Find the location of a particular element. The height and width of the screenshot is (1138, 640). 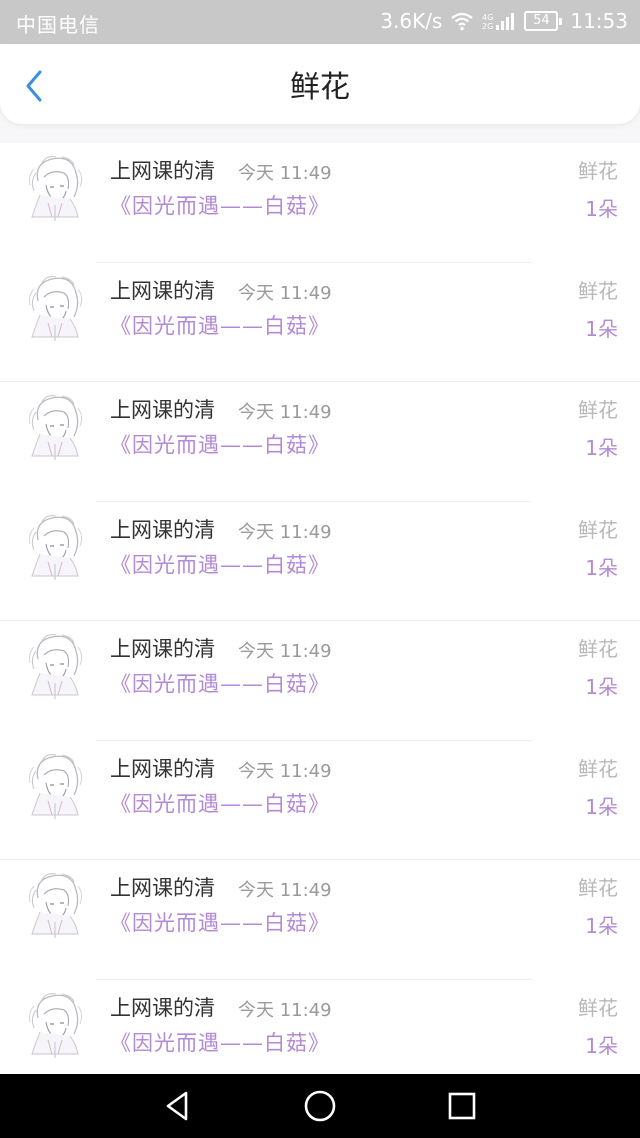

status-bar: 中国电信 3.6K/s 4G 2G 54 11:53 is located at coordinates (320, 22).